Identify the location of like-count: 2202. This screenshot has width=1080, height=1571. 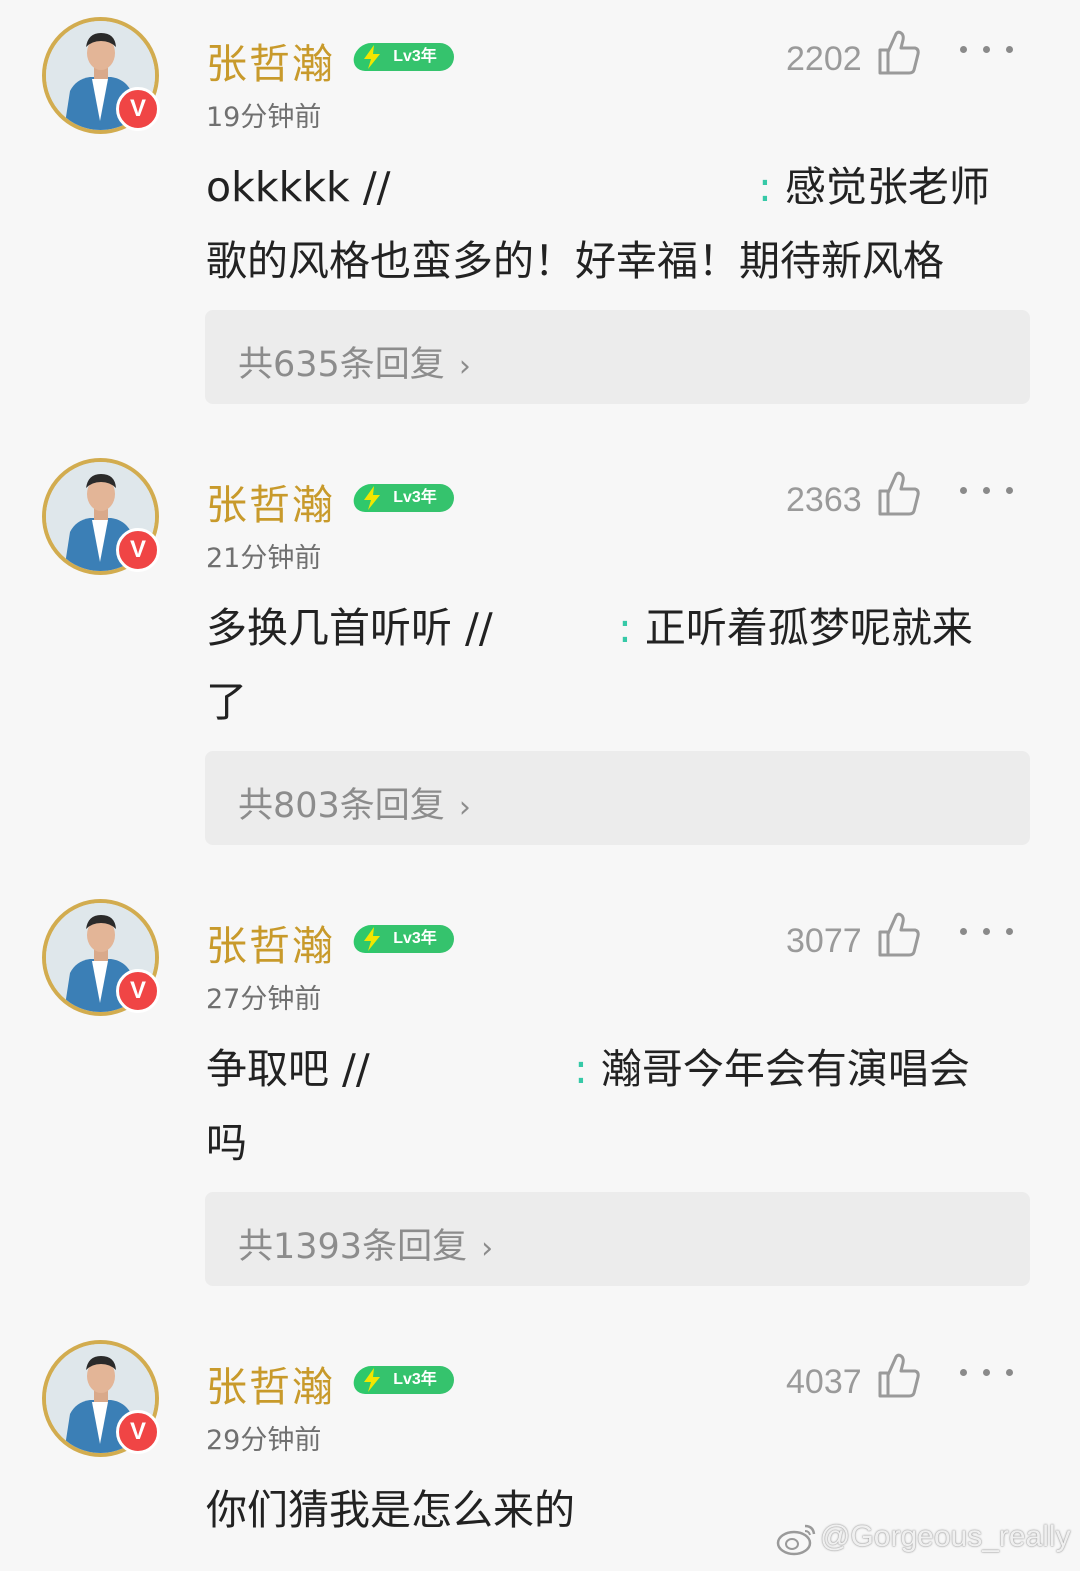
(824, 59).